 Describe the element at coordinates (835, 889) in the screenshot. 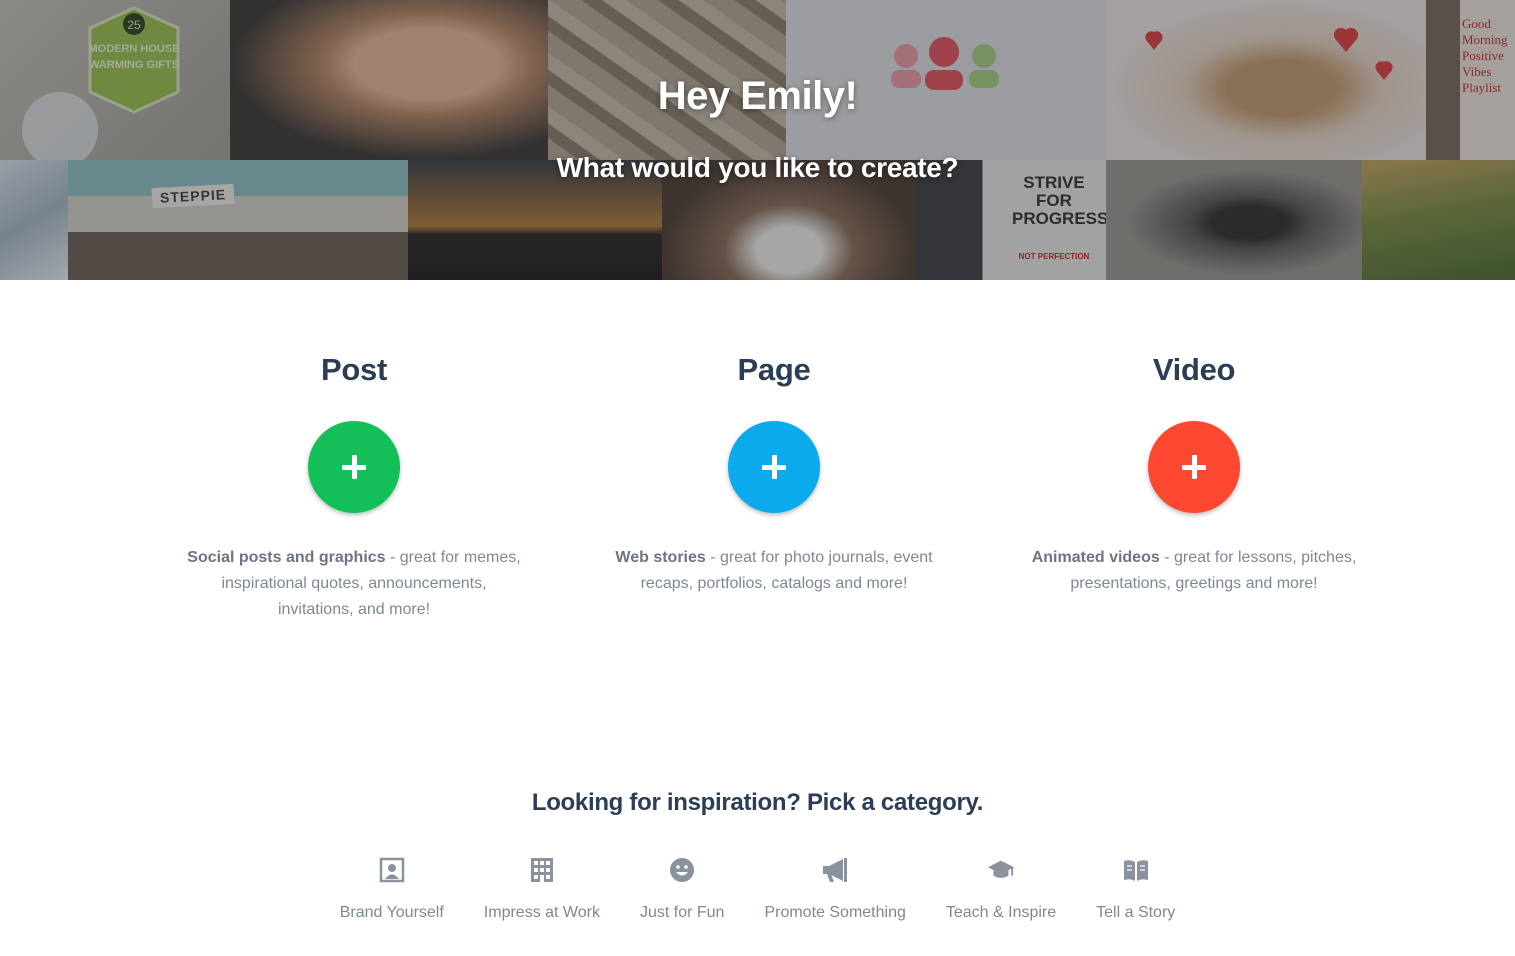

I see `category-promote-something: Promote Something` at that location.